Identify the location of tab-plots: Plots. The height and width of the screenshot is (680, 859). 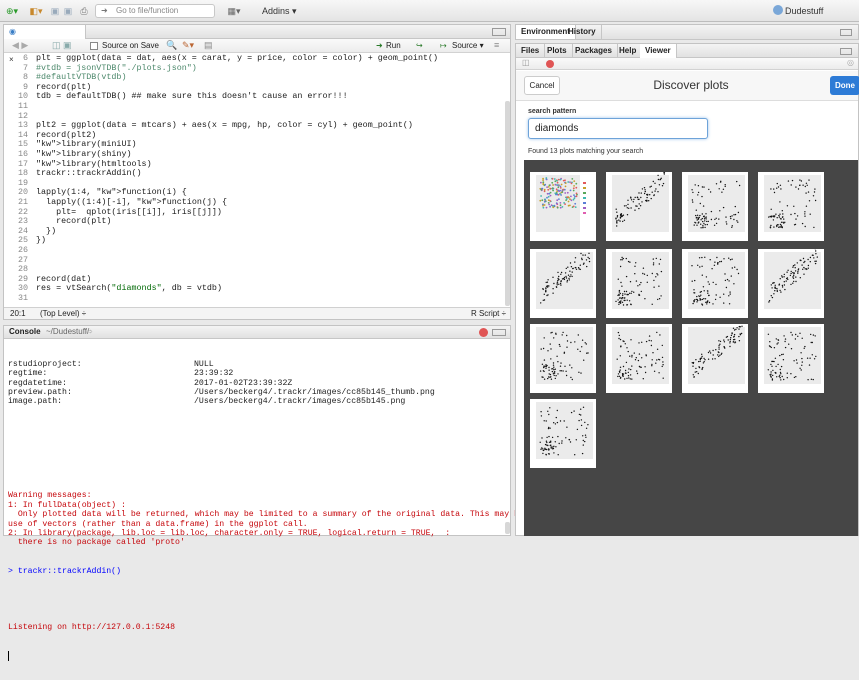
(557, 51).